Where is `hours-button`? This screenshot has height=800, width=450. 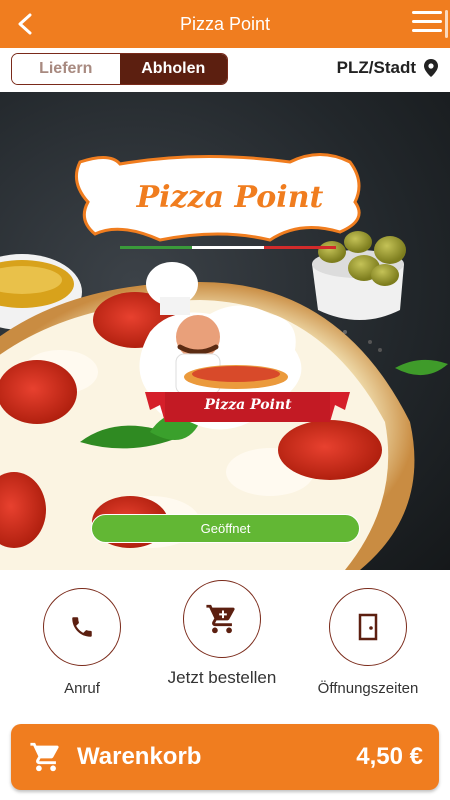 hours-button is located at coordinates (368, 627).